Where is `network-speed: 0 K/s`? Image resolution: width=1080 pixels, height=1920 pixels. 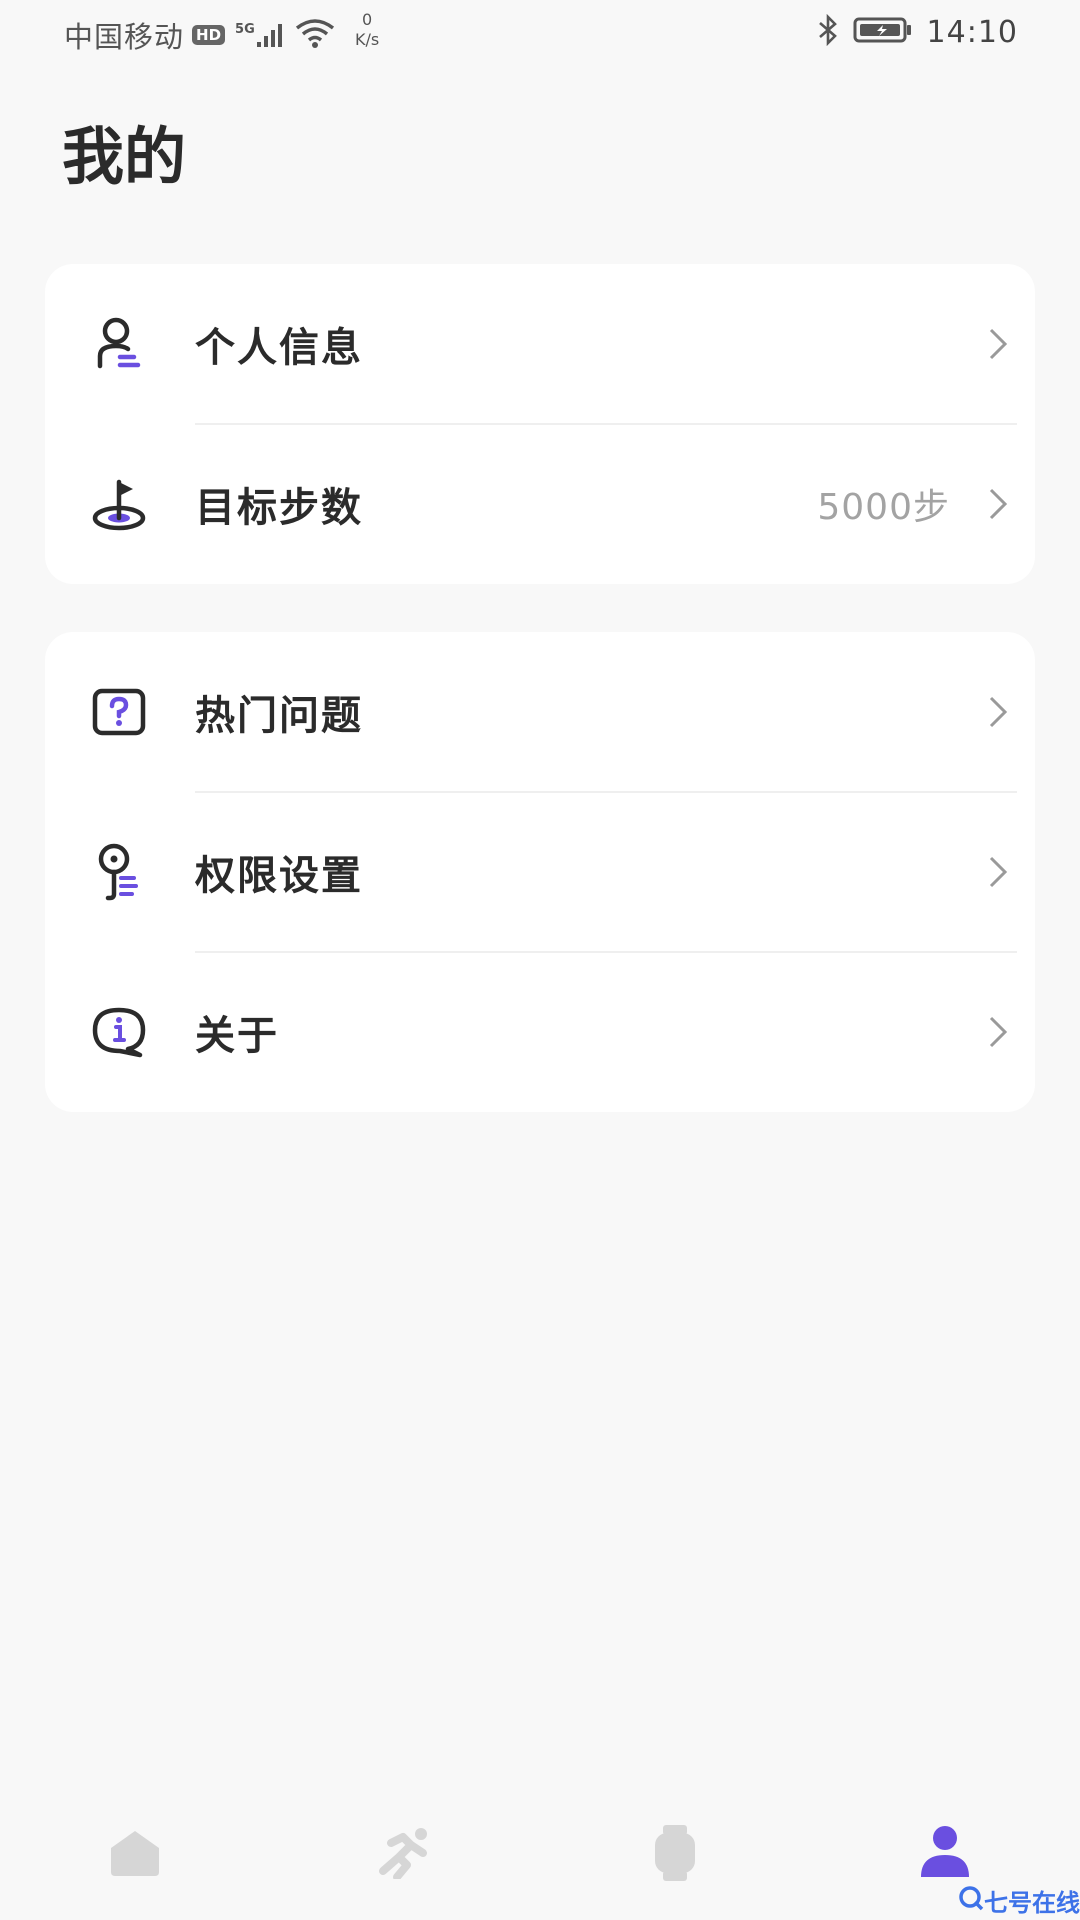
network-speed: 0 K/s is located at coordinates (367, 29).